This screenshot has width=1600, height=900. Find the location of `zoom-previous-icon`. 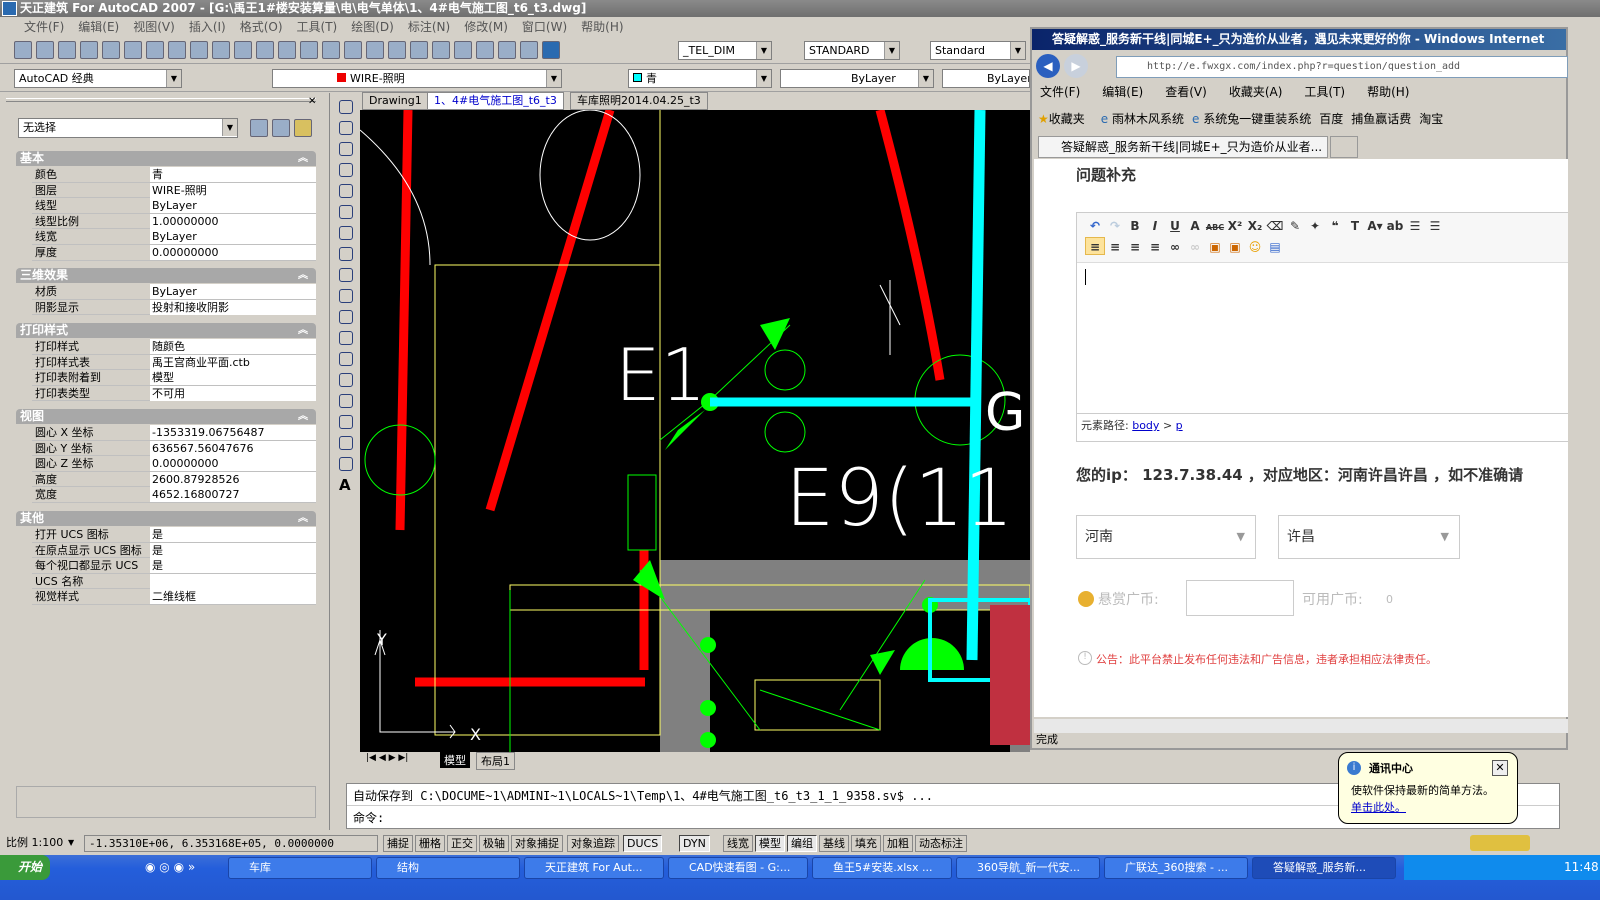

zoom-previous-icon is located at coordinates (397, 50).